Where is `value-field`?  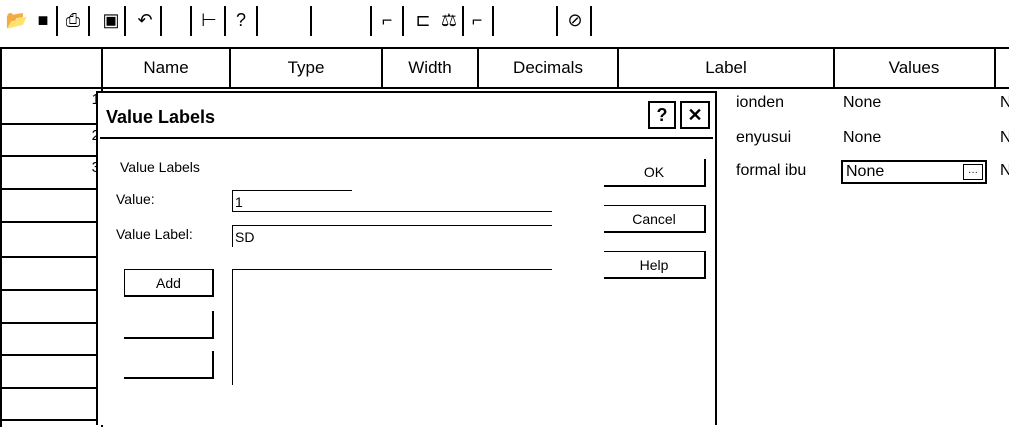
value-field is located at coordinates (292, 201).